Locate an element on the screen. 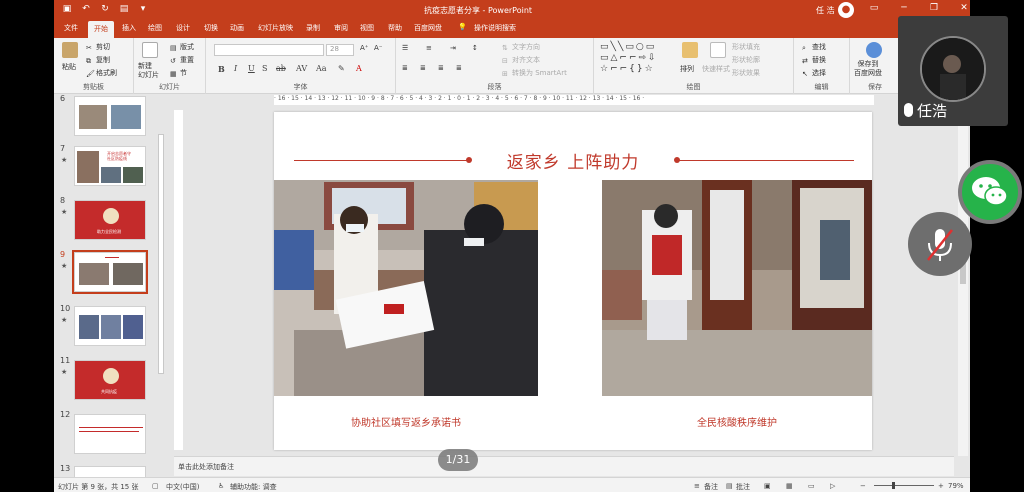 The image size is (1024, 492). tab-view: 视图 is located at coordinates (367, 28).